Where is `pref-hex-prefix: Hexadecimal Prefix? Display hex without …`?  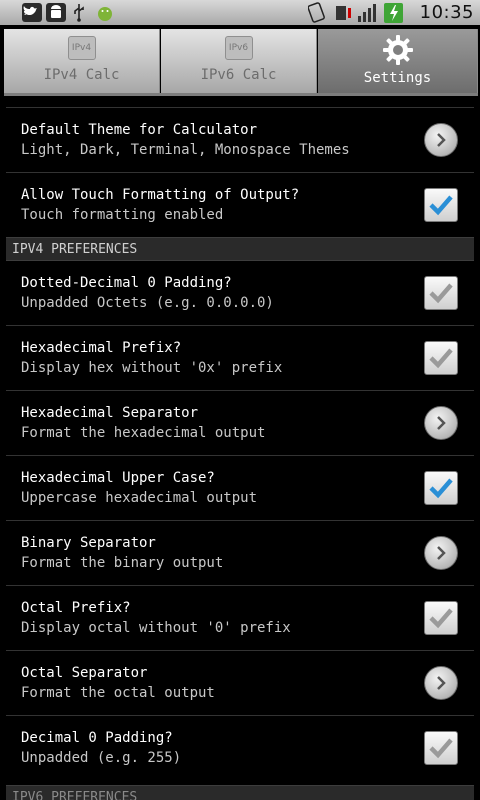 pref-hex-prefix: Hexadecimal Prefix? Display hex without … is located at coordinates (240, 358).